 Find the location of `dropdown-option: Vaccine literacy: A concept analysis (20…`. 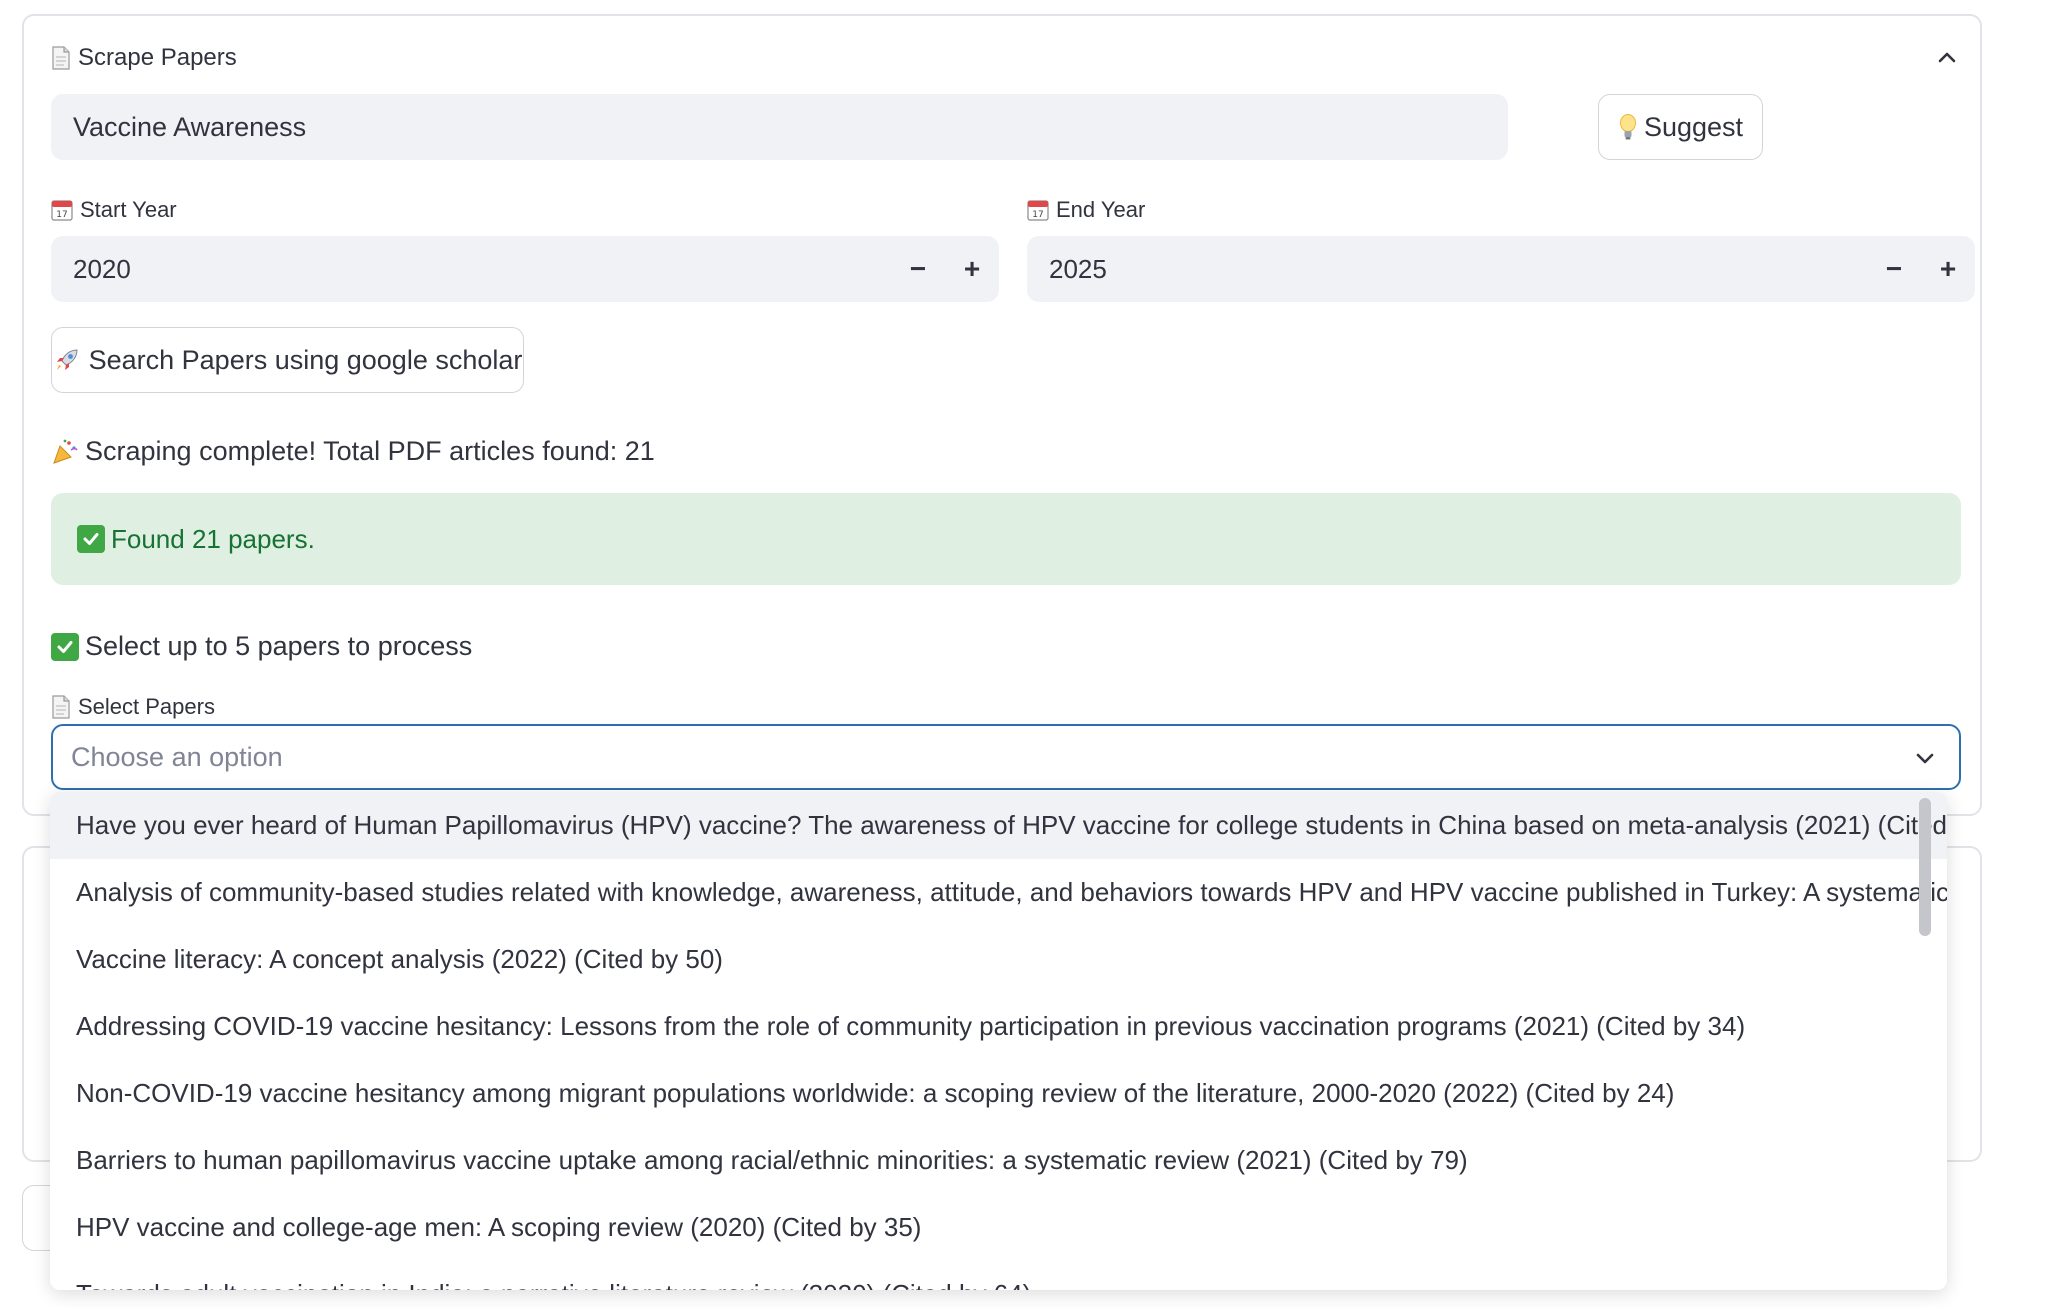

dropdown-option: Vaccine literacy: A concept analysis (20… is located at coordinates (998, 959).